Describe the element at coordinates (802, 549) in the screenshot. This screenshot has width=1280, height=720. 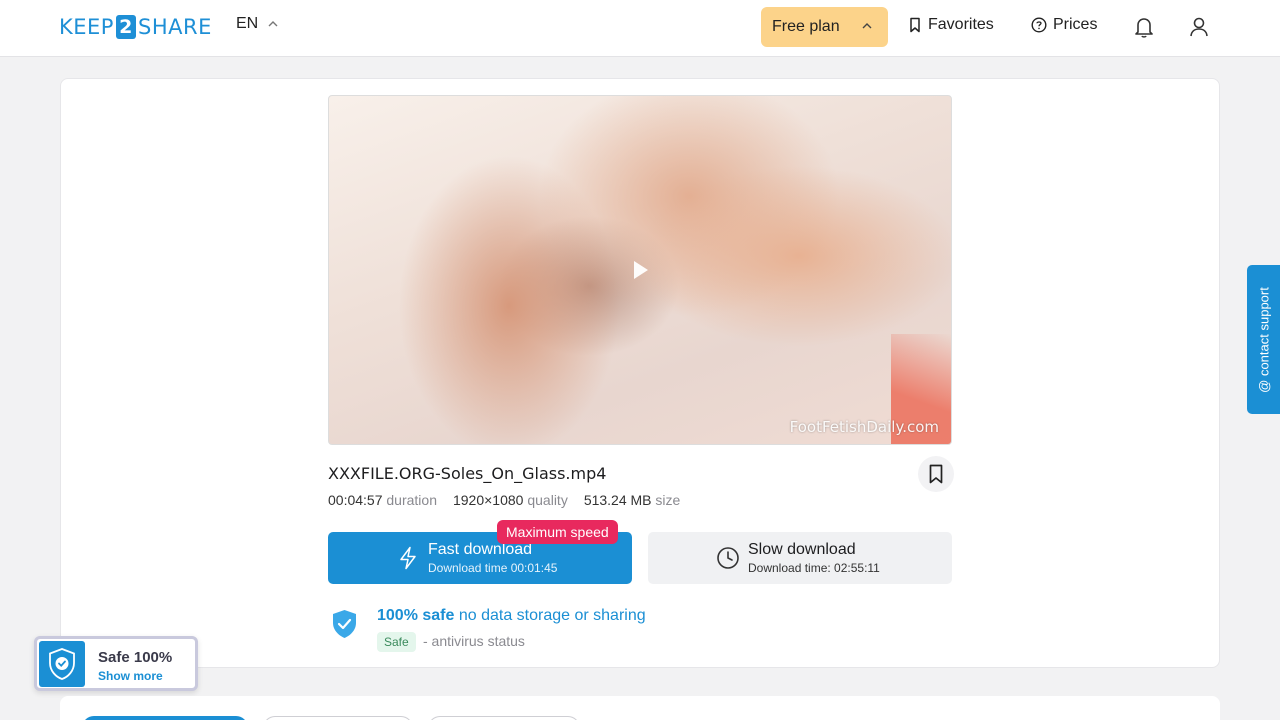
I see `slow-download-title: Slow download` at that location.